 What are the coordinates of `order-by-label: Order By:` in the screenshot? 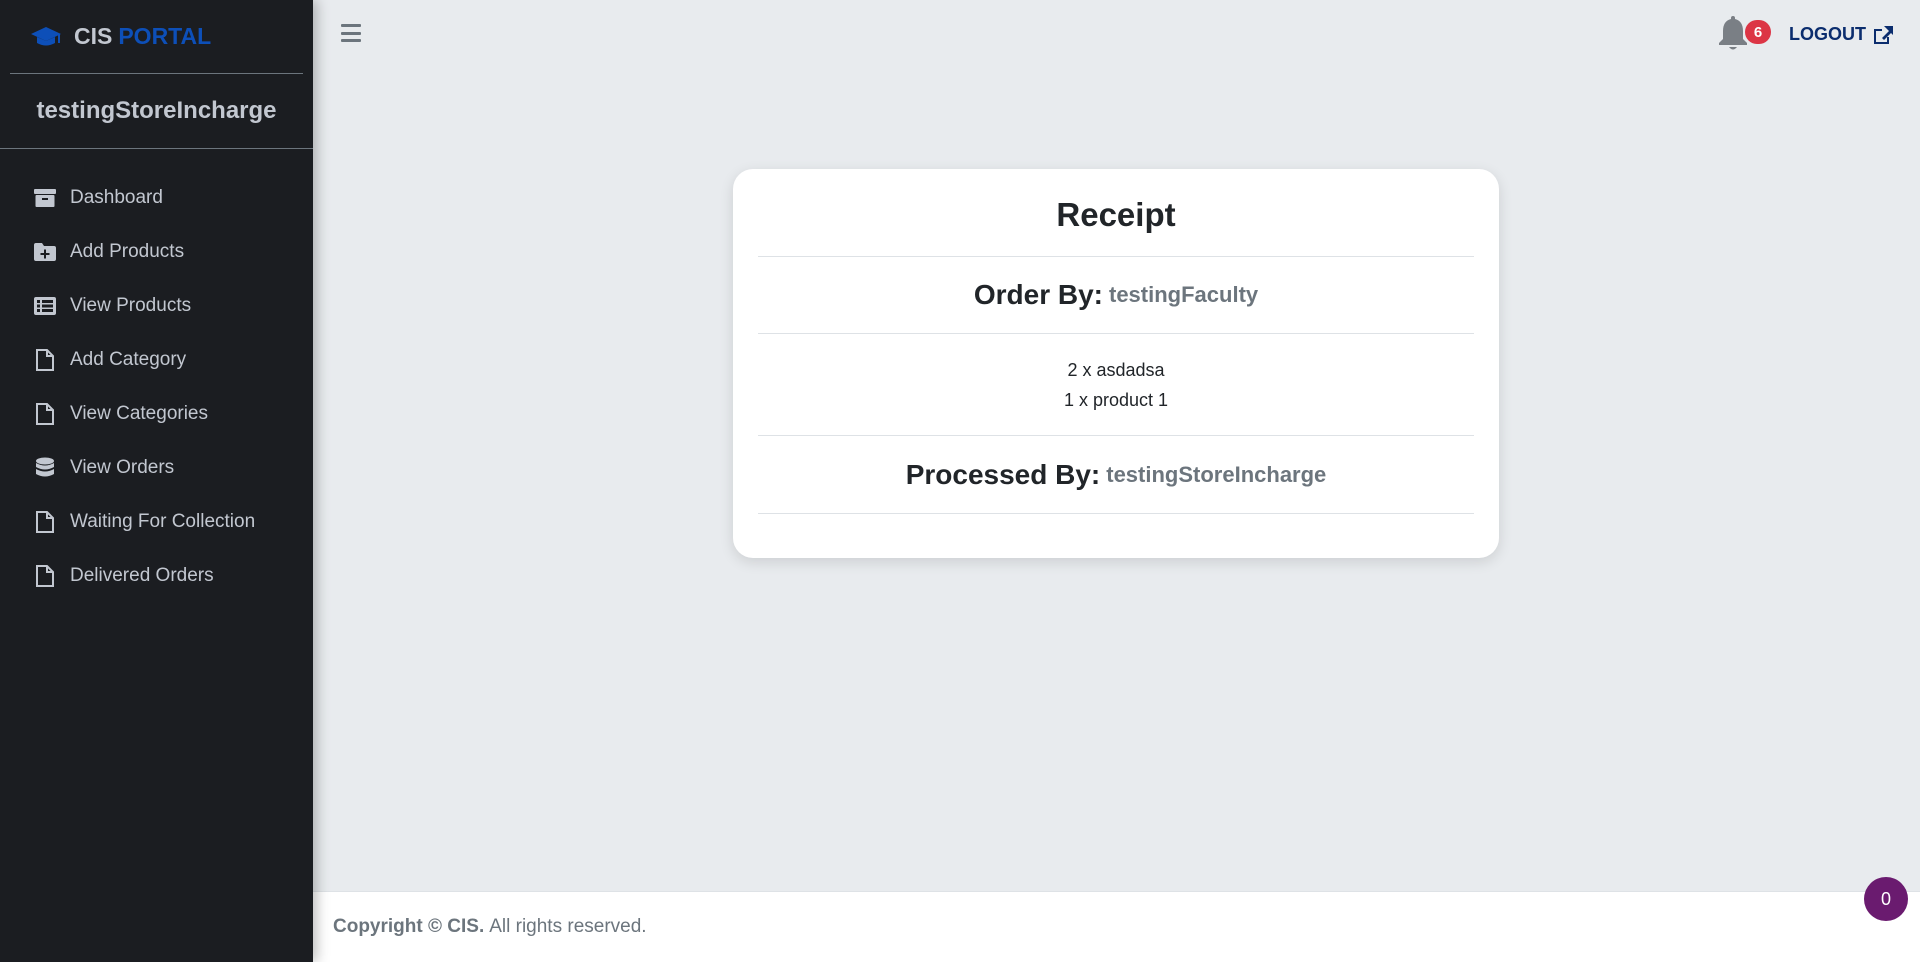 It's located at (1038, 294).